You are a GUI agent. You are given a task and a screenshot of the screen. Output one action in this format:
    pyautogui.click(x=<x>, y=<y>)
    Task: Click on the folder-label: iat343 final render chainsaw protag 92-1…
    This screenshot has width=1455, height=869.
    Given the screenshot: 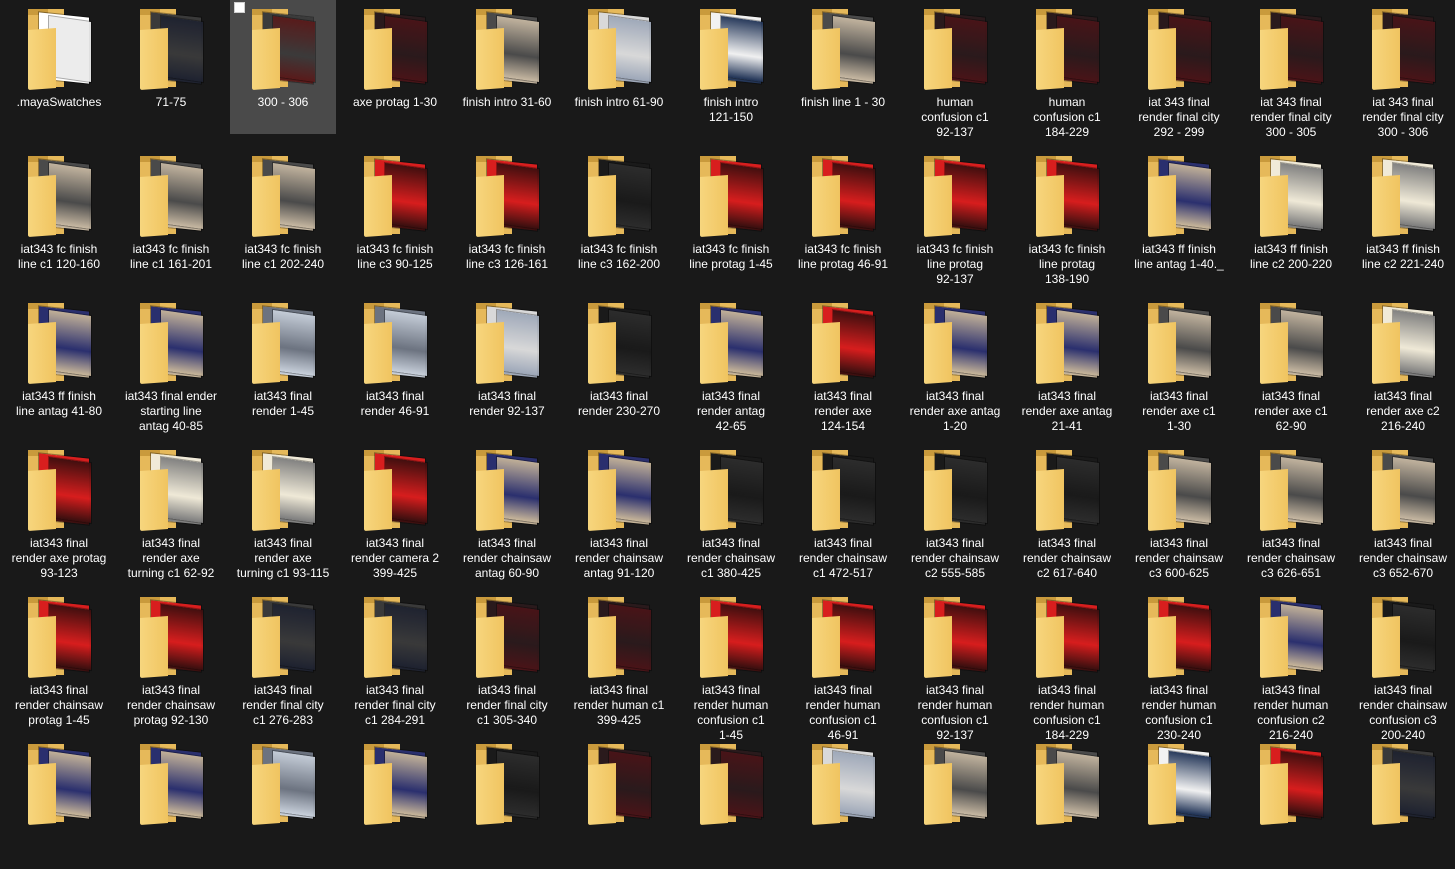 What is the action you would take?
    pyautogui.click(x=171, y=705)
    